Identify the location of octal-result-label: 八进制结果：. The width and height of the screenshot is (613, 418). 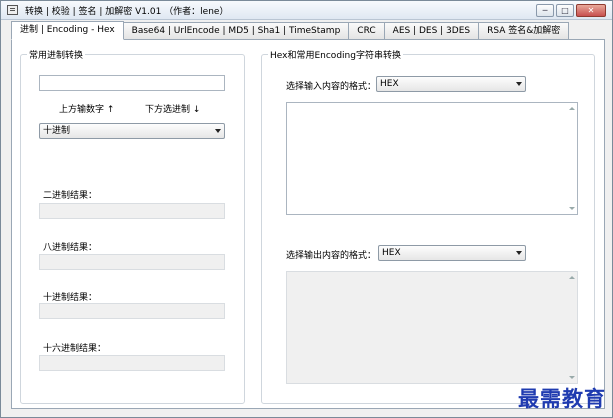
(70, 248).